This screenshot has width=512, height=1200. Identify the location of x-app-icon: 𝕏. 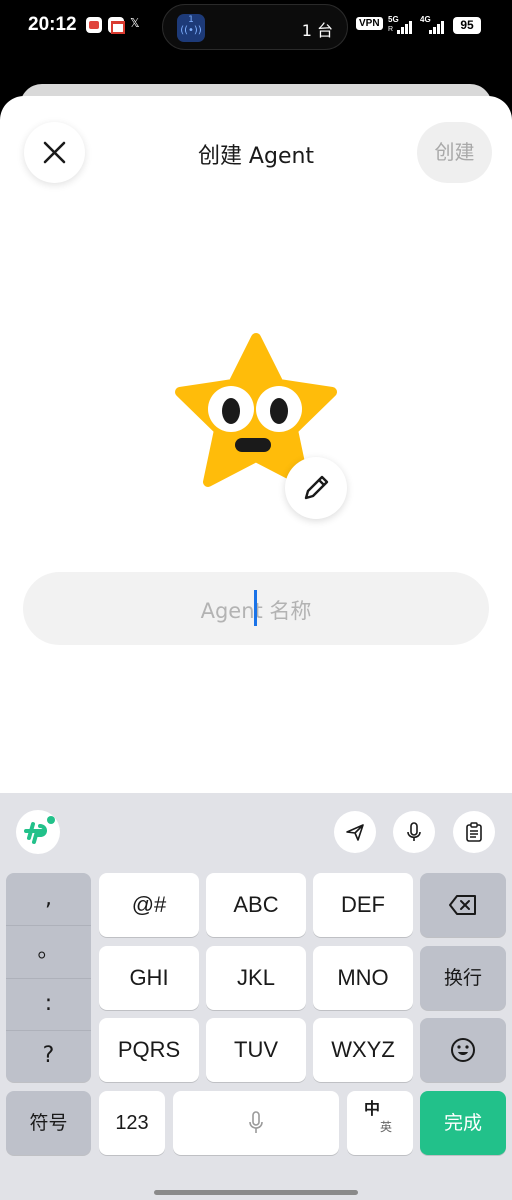
(135, 23).